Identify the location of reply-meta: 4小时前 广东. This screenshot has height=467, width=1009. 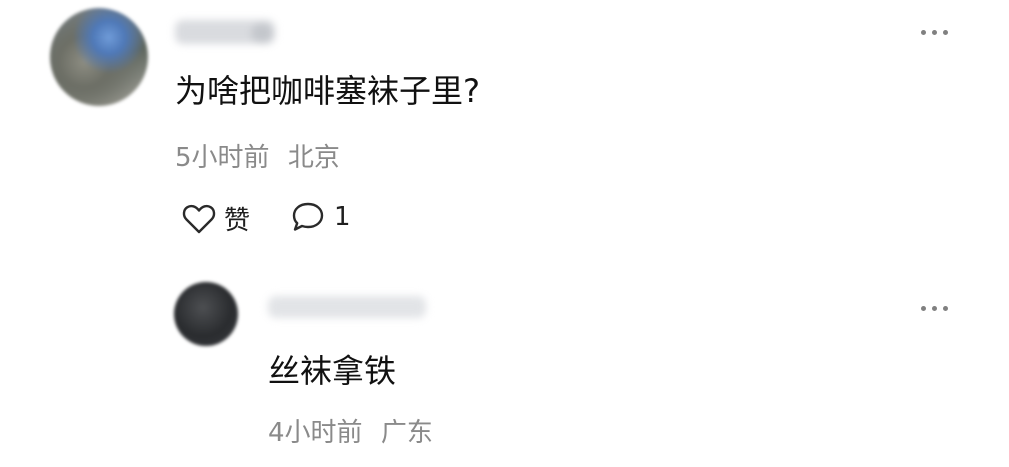
(350, 433).